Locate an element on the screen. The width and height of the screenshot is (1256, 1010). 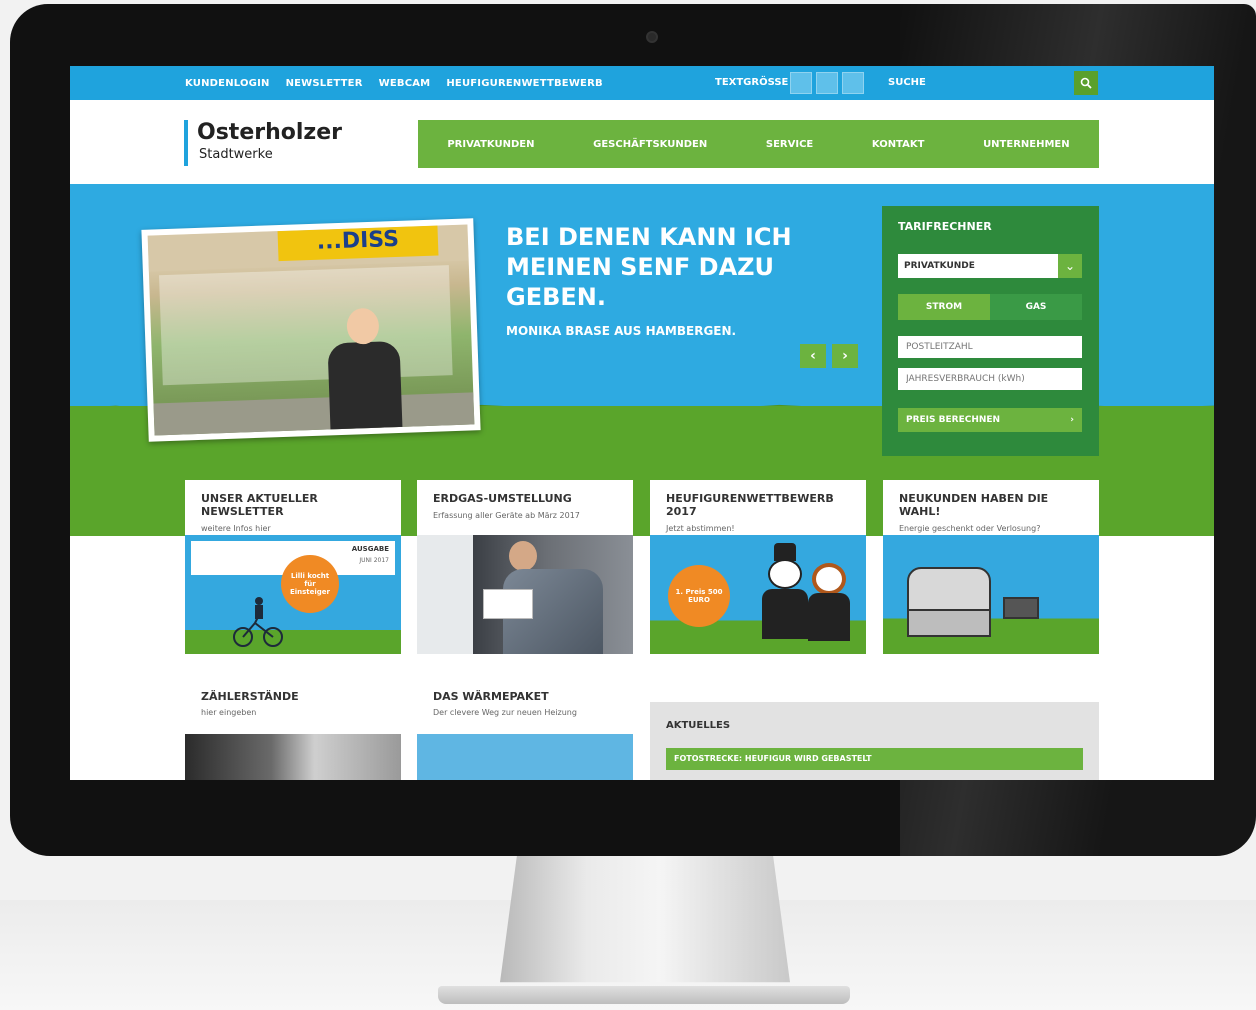
zaehlerstaende-sub: hier eingeben is located at coordinates (229, 712).